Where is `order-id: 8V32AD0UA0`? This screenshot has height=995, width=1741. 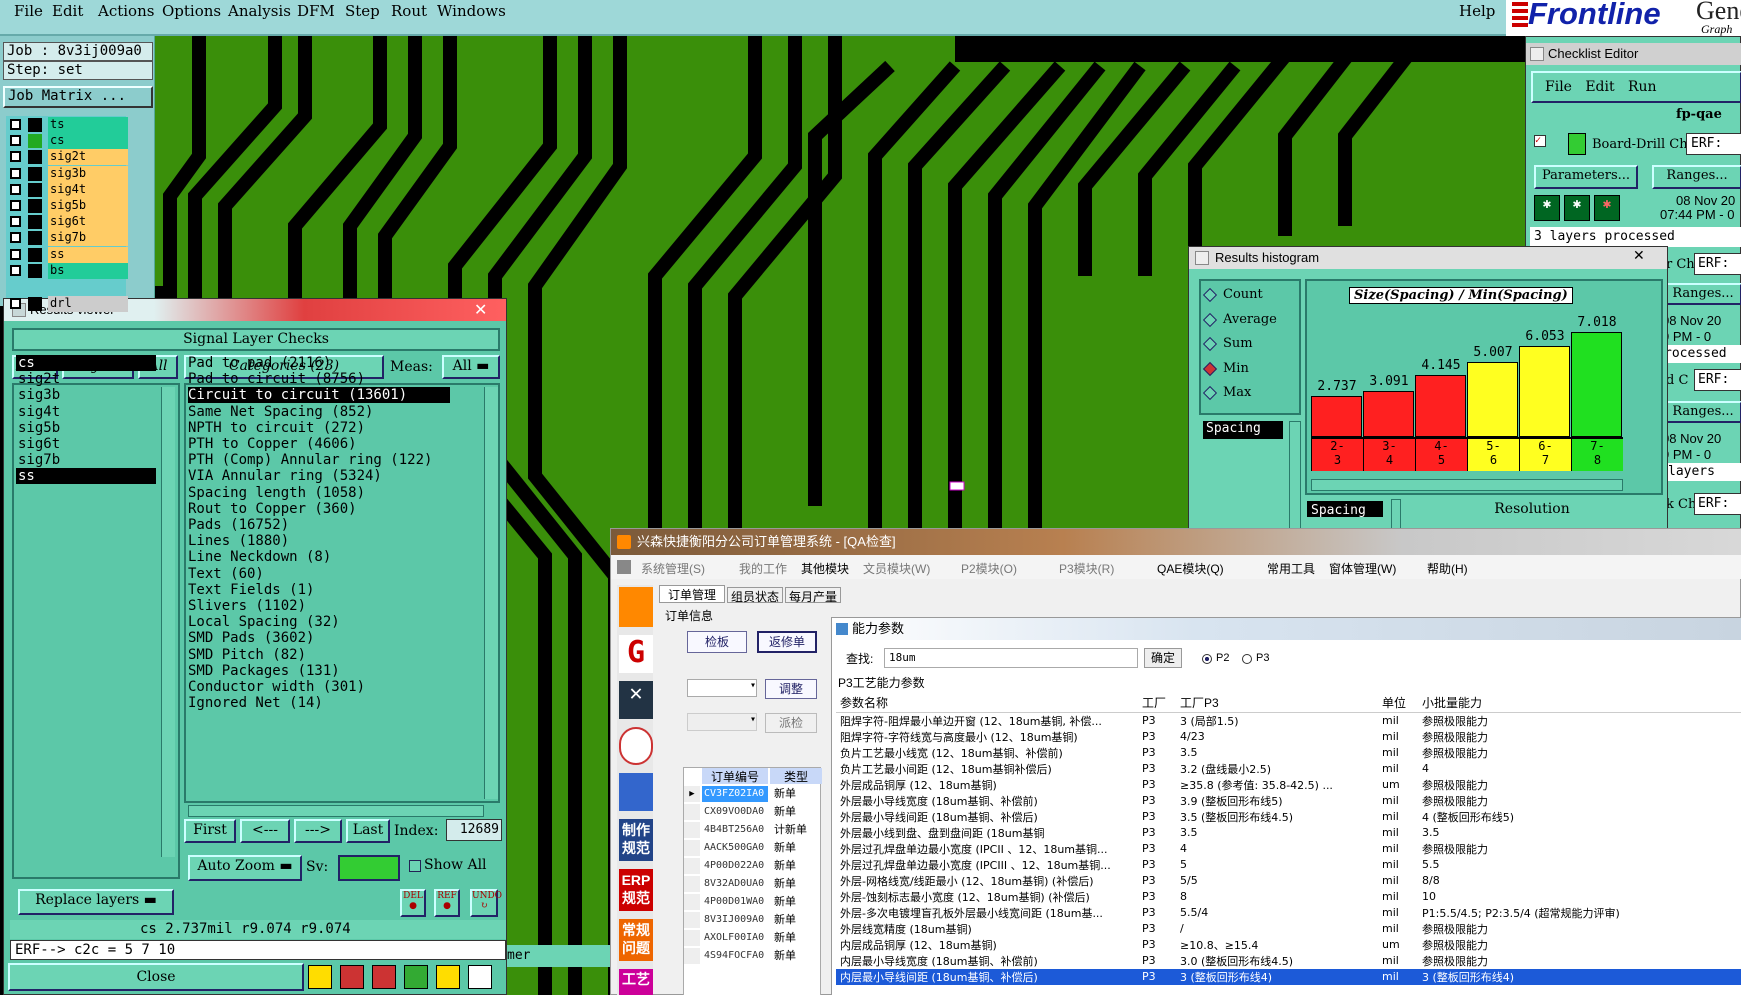
order-id: 8V32AD0UA0 is located at coordinates (735, 884).